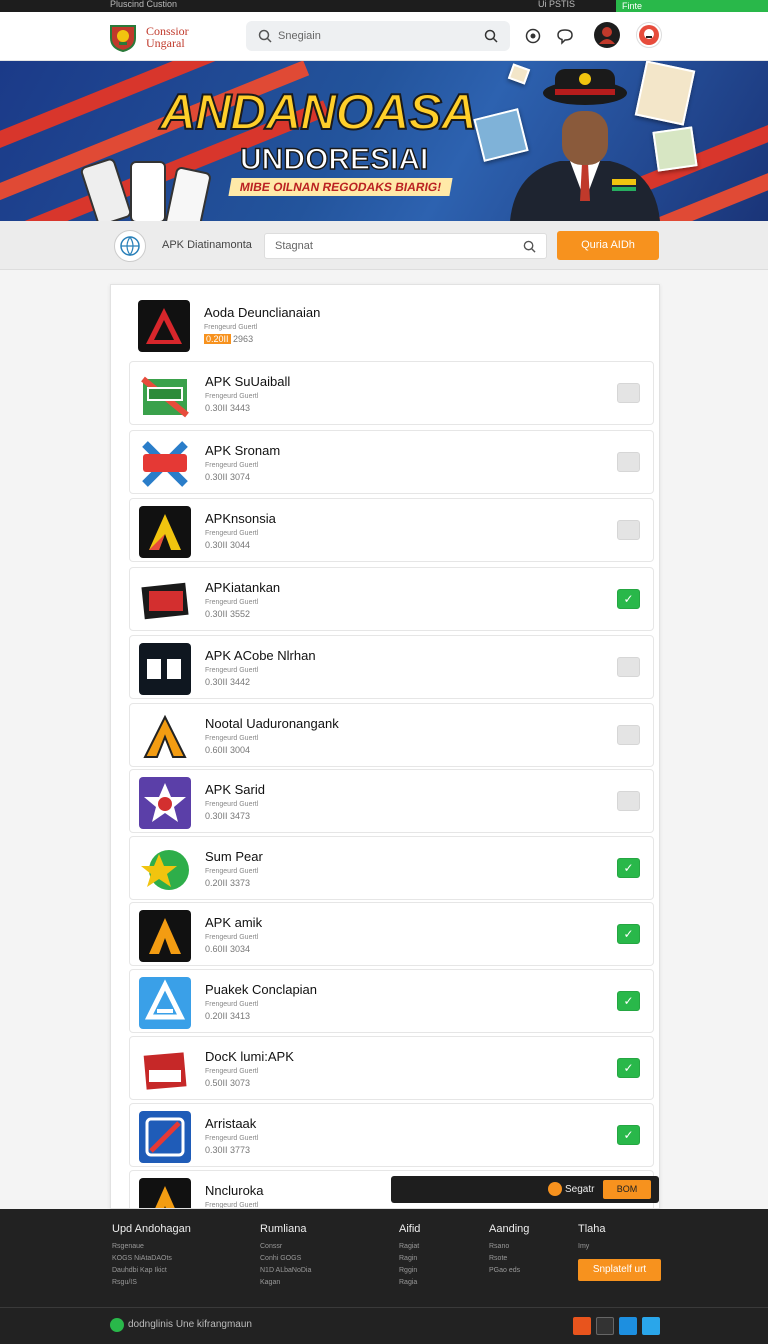 The image size is (768, 1344). Describe the element at coordinates (509, 1259) in the screenshot. I see `footer-link: Rsote` at that location.